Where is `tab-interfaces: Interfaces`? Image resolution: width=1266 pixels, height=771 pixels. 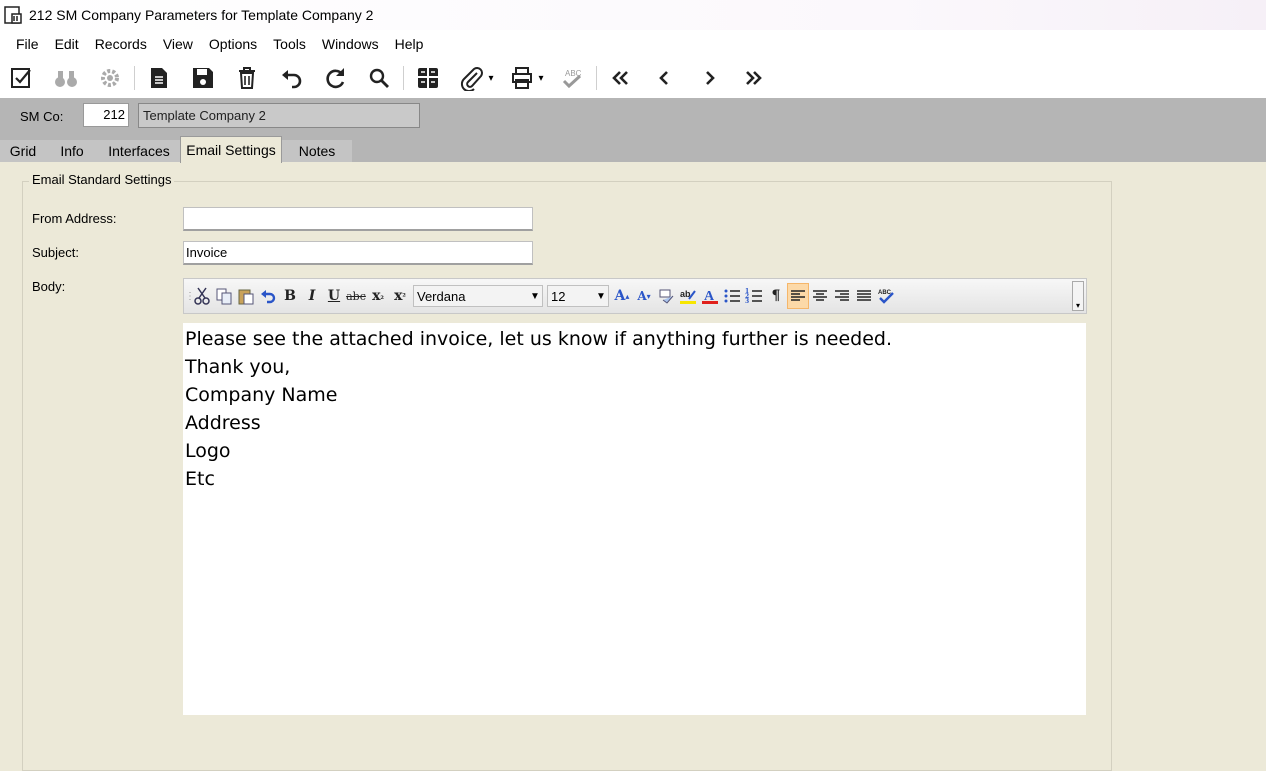
tab-interfaces: Interfaces is located at coordinates (139, 151).